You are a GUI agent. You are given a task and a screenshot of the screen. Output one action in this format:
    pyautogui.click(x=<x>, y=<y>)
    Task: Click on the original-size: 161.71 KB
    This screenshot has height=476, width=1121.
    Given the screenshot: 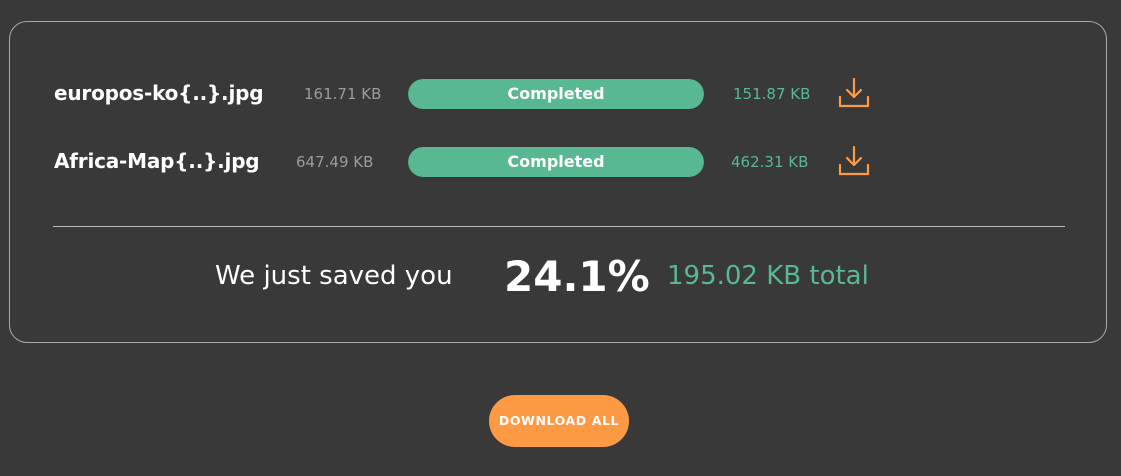 What is the action you would take?
    pyautogui.click(x=343, y=94)
    